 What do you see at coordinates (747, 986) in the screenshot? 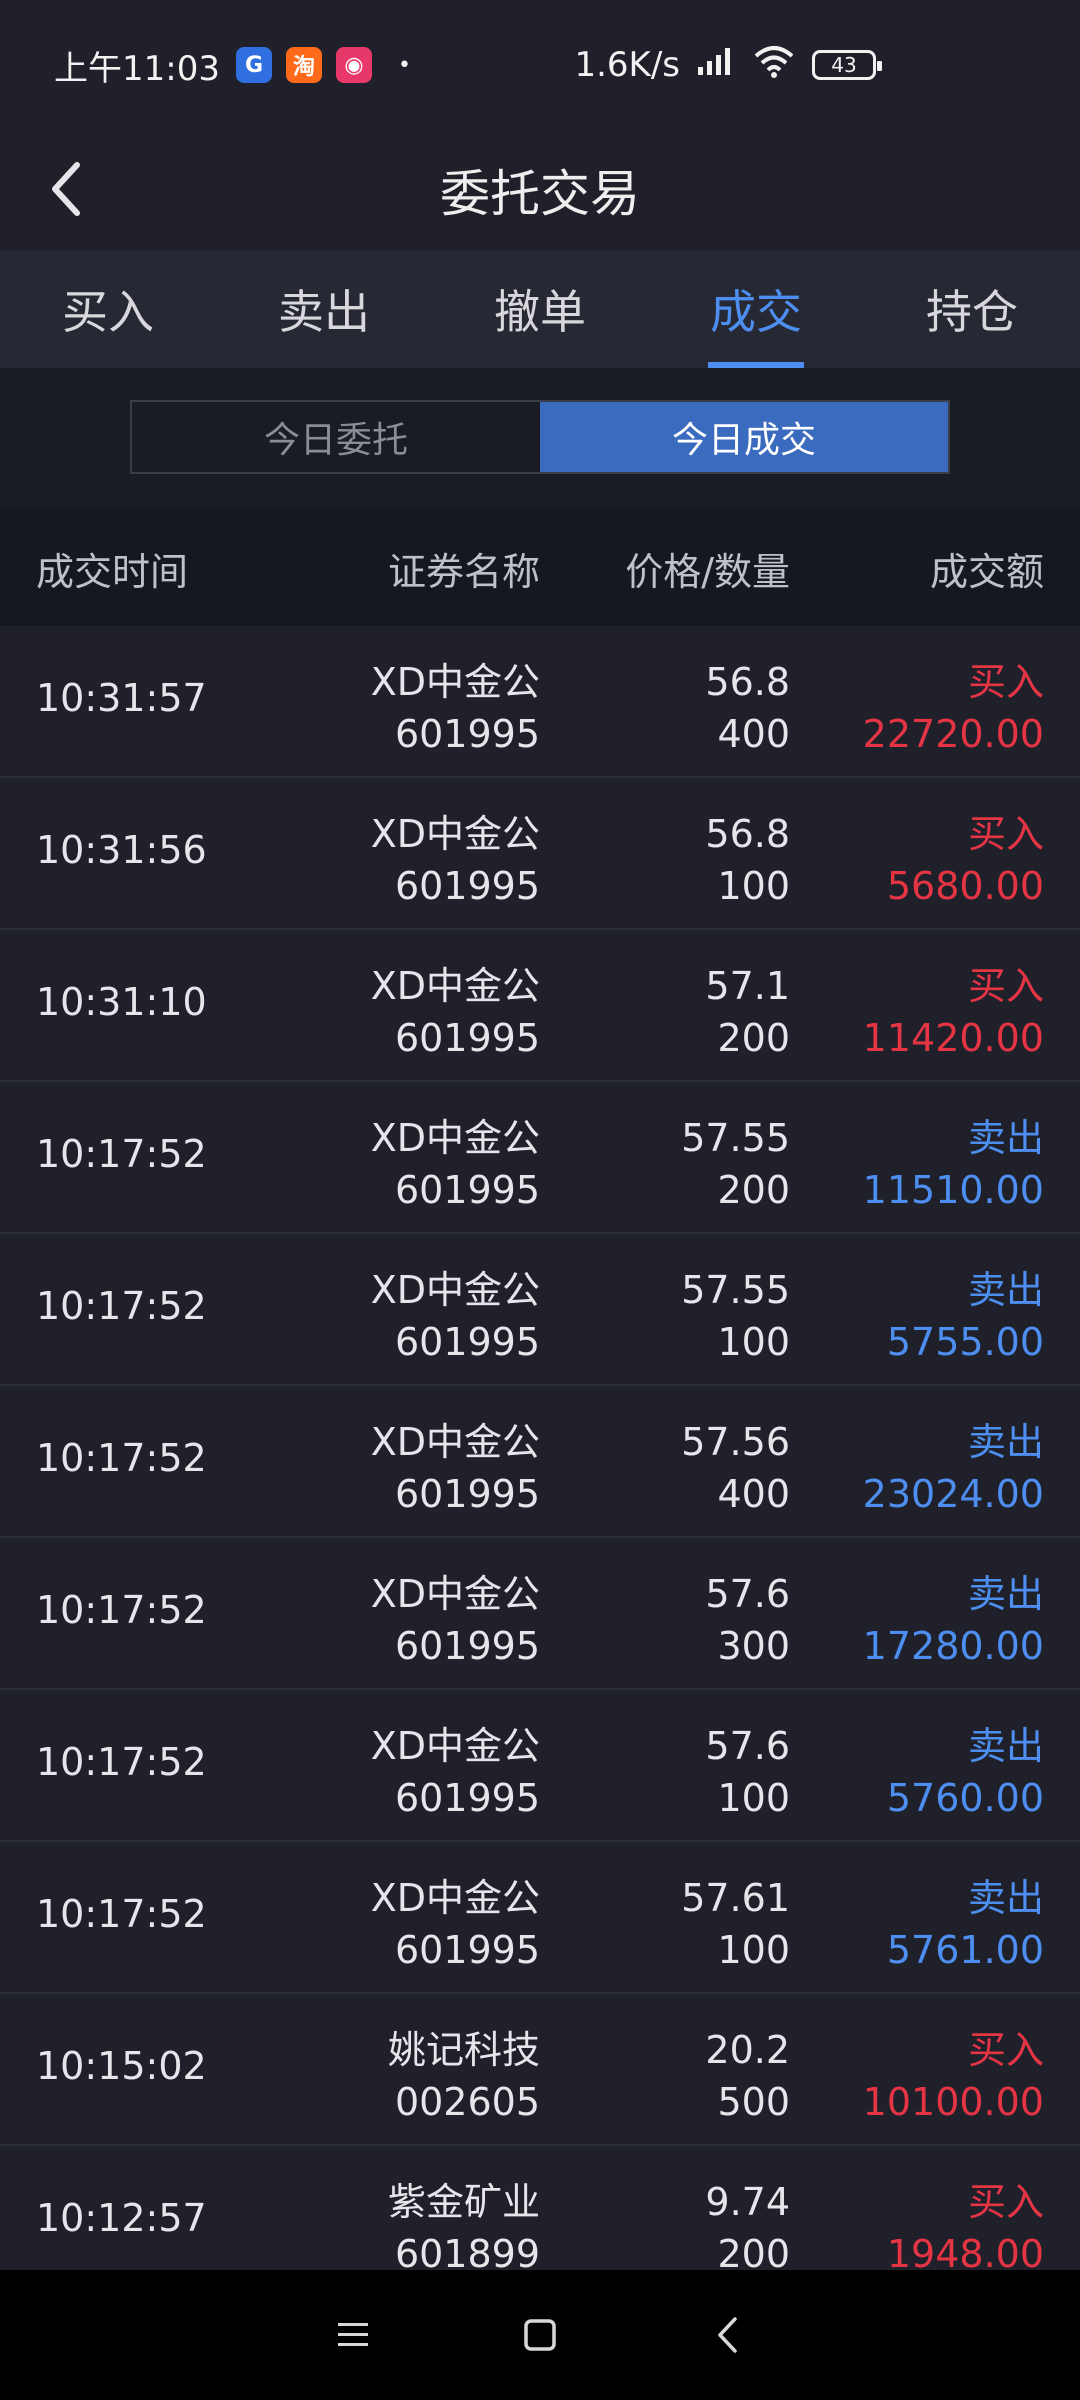
I see `trade-price: 57.1` at bounding box center [747, 986].